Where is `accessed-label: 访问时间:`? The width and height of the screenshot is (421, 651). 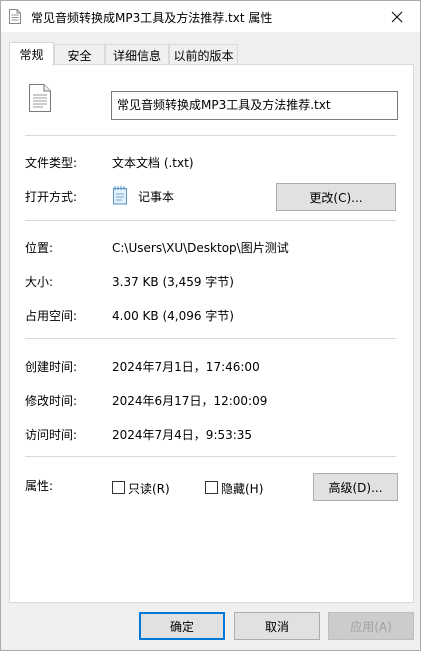
accessed-label: 访问时间: is located at coordinates (51, 435).